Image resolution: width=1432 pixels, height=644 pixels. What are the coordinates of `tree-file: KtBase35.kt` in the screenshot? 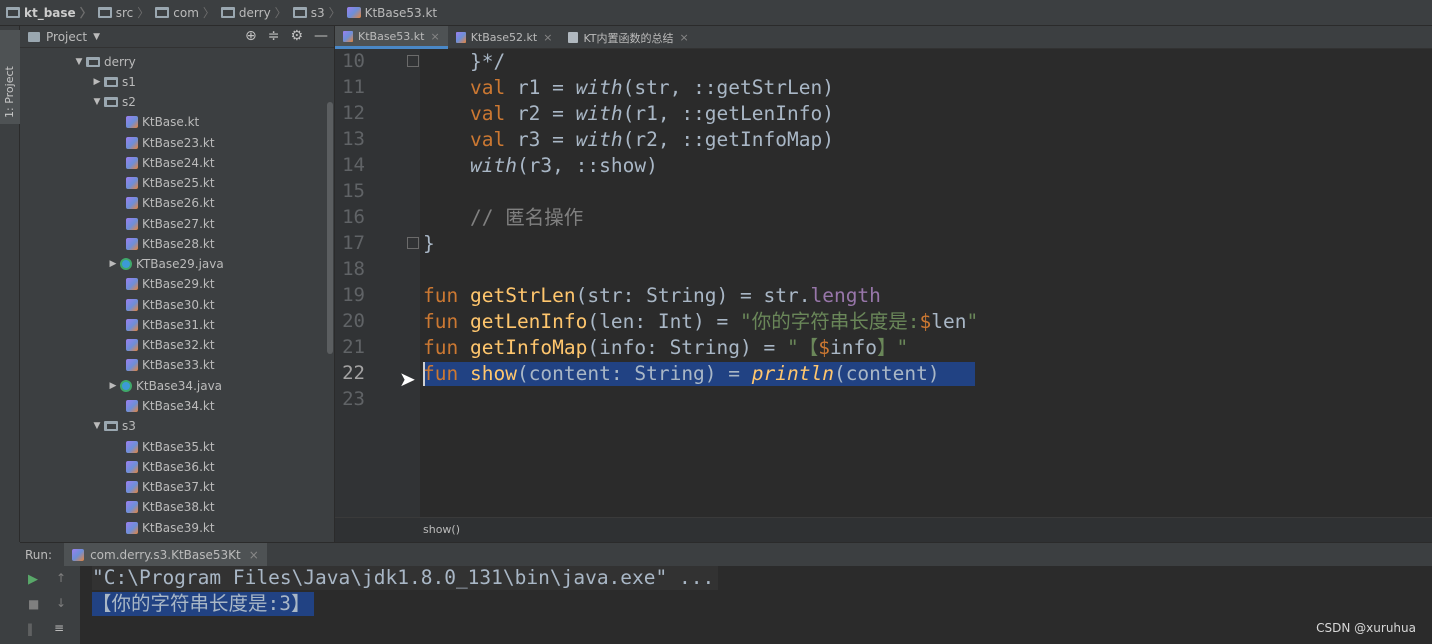 It's located at (170, 447).